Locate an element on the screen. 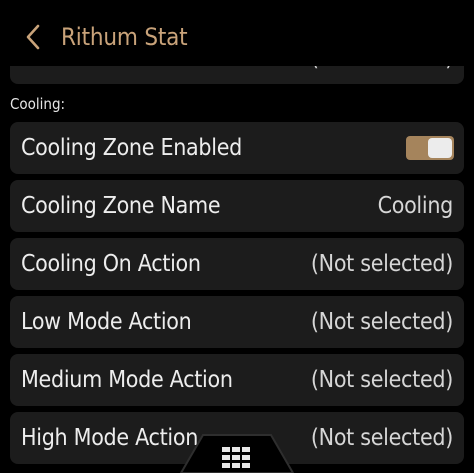 This screenshot has width=474, height=473. grid-menu-icon is located at coordinates (237, 453).